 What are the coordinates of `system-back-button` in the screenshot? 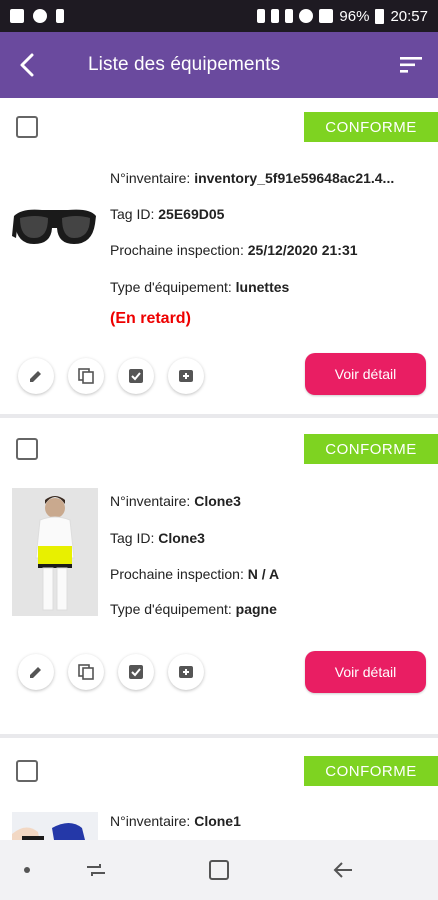 It's located at (344, 872).